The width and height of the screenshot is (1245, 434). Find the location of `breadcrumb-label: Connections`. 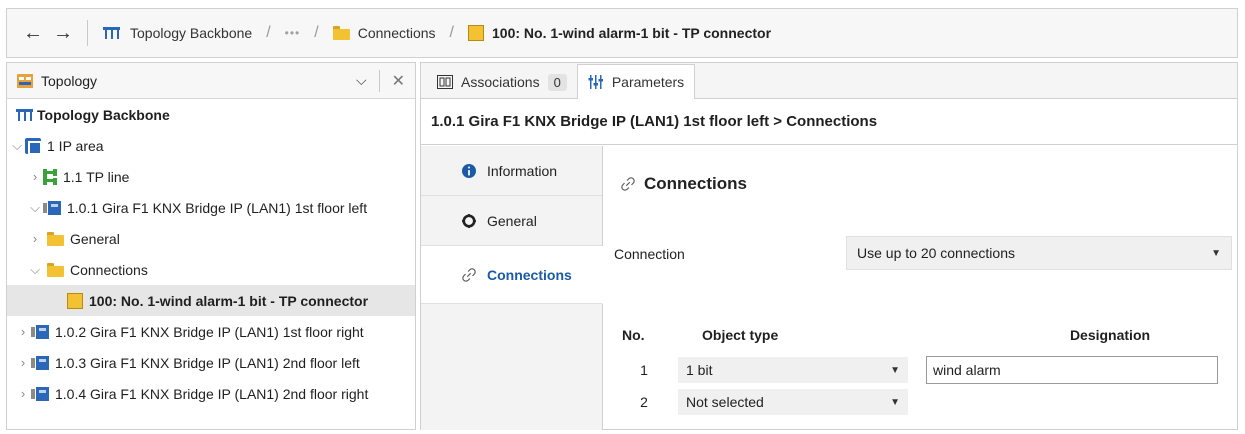

breadcrumb-label: Connections is located at coordinates (396, 33).